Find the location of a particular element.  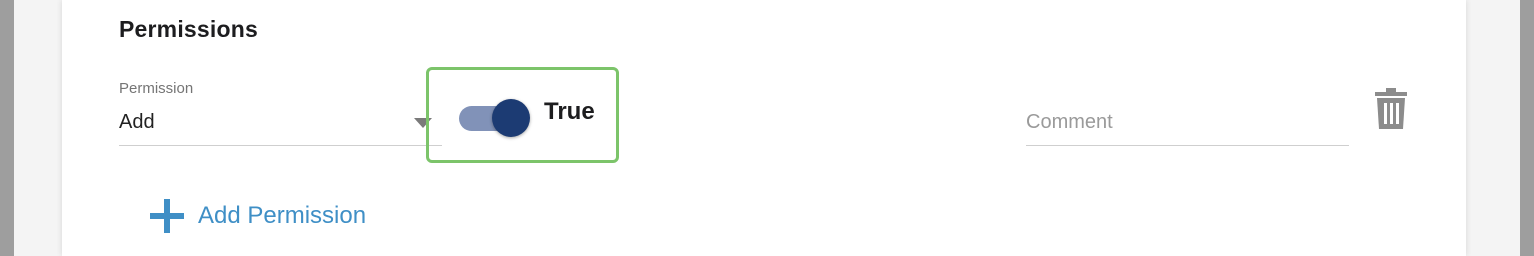

true-toggle-switch is located at coordinates (495, 121).